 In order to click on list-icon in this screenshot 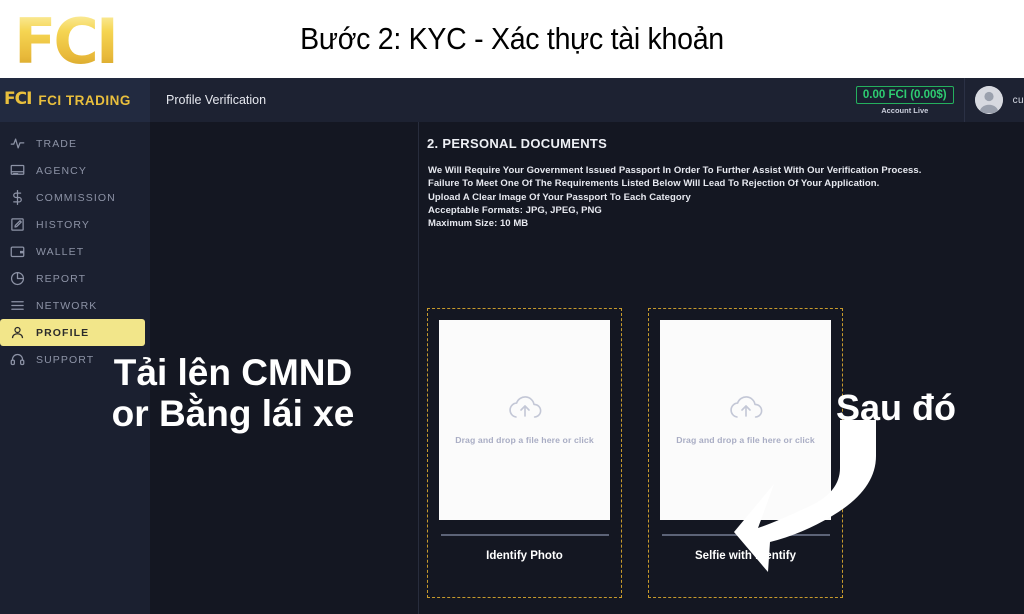, I will do `click(17, 305)`.